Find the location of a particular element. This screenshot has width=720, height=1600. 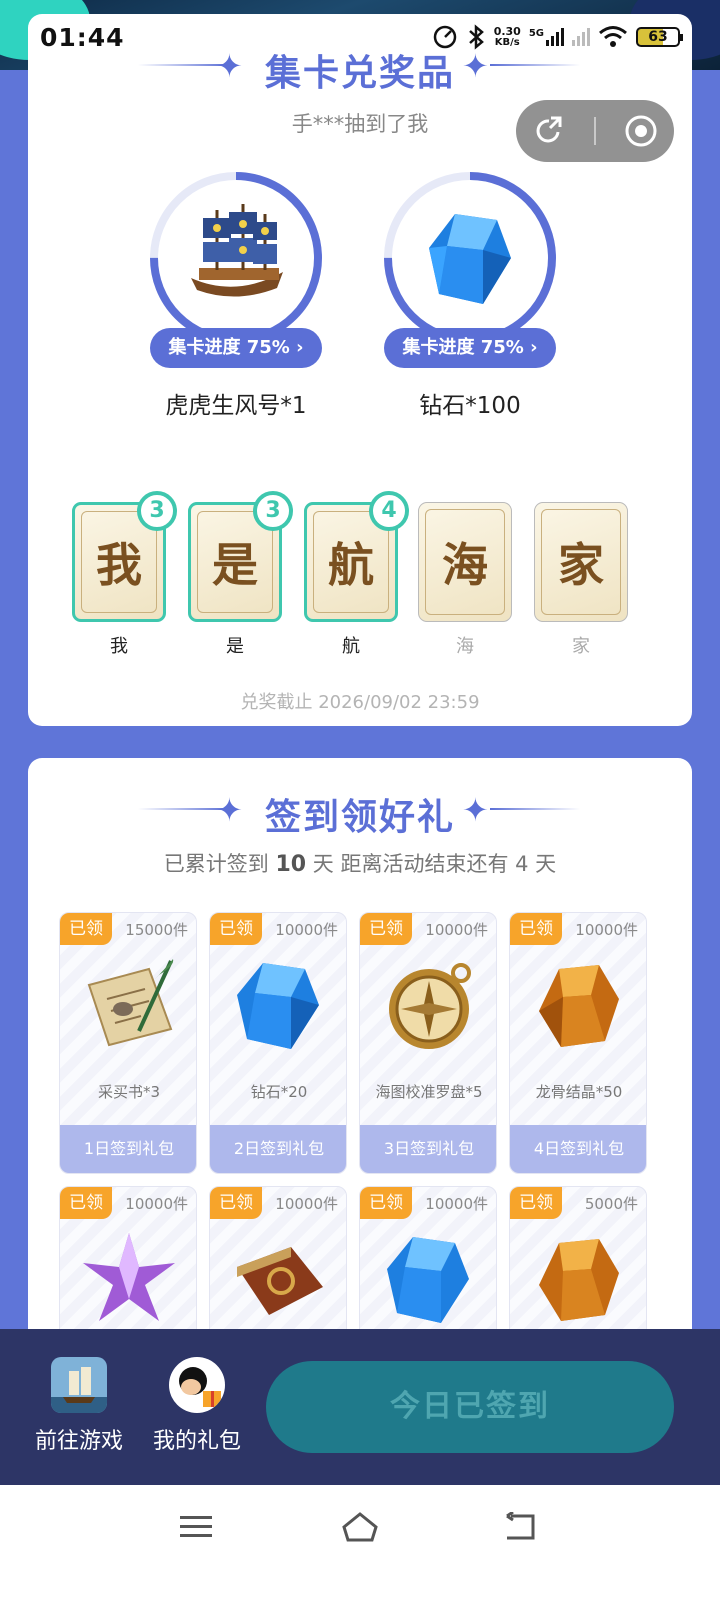

close-button is located at coordinates (641, 131).